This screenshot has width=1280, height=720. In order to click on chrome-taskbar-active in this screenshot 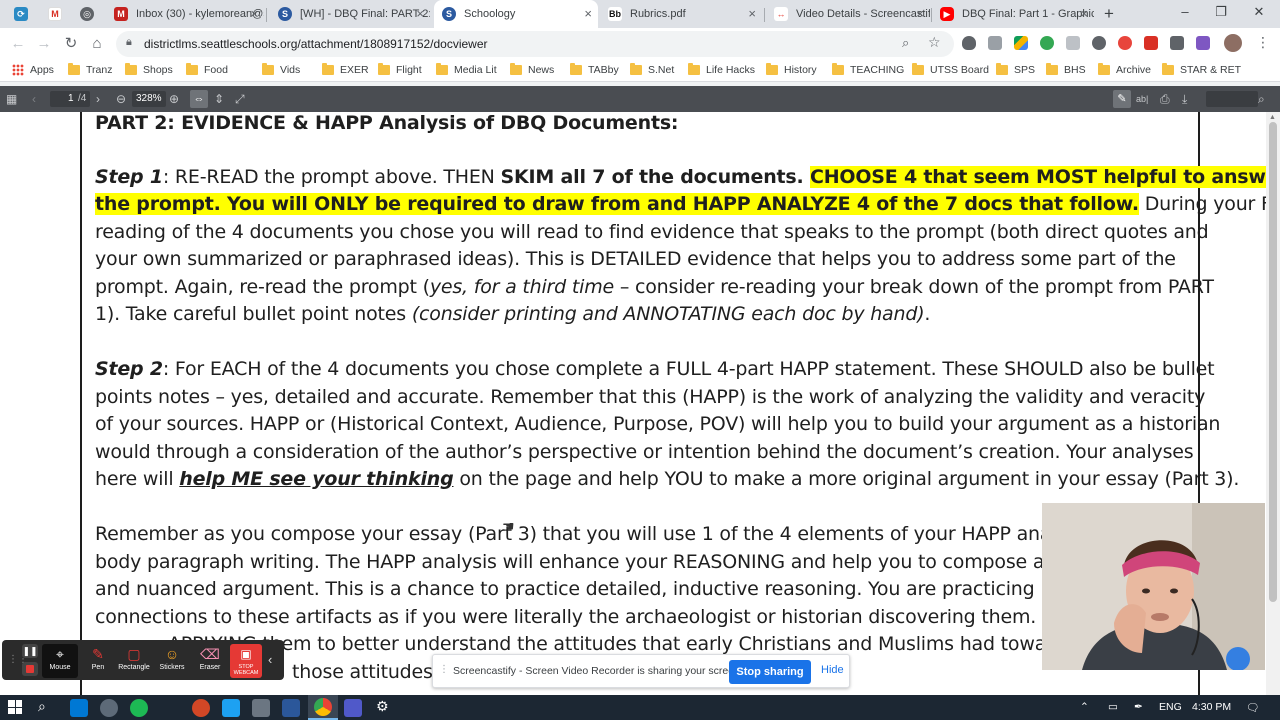, I will do `click(323, 707)`.